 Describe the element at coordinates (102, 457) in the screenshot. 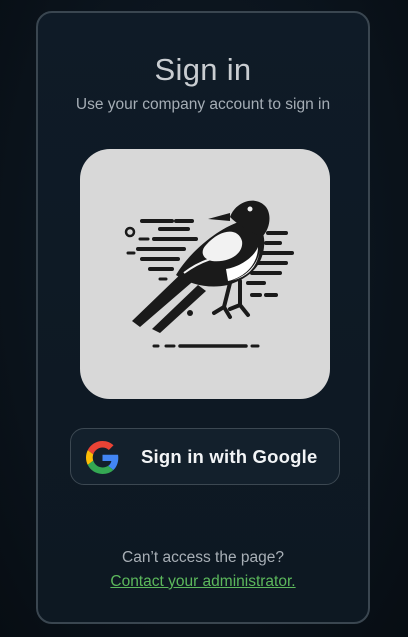

I see `google-g-icon` at that location.